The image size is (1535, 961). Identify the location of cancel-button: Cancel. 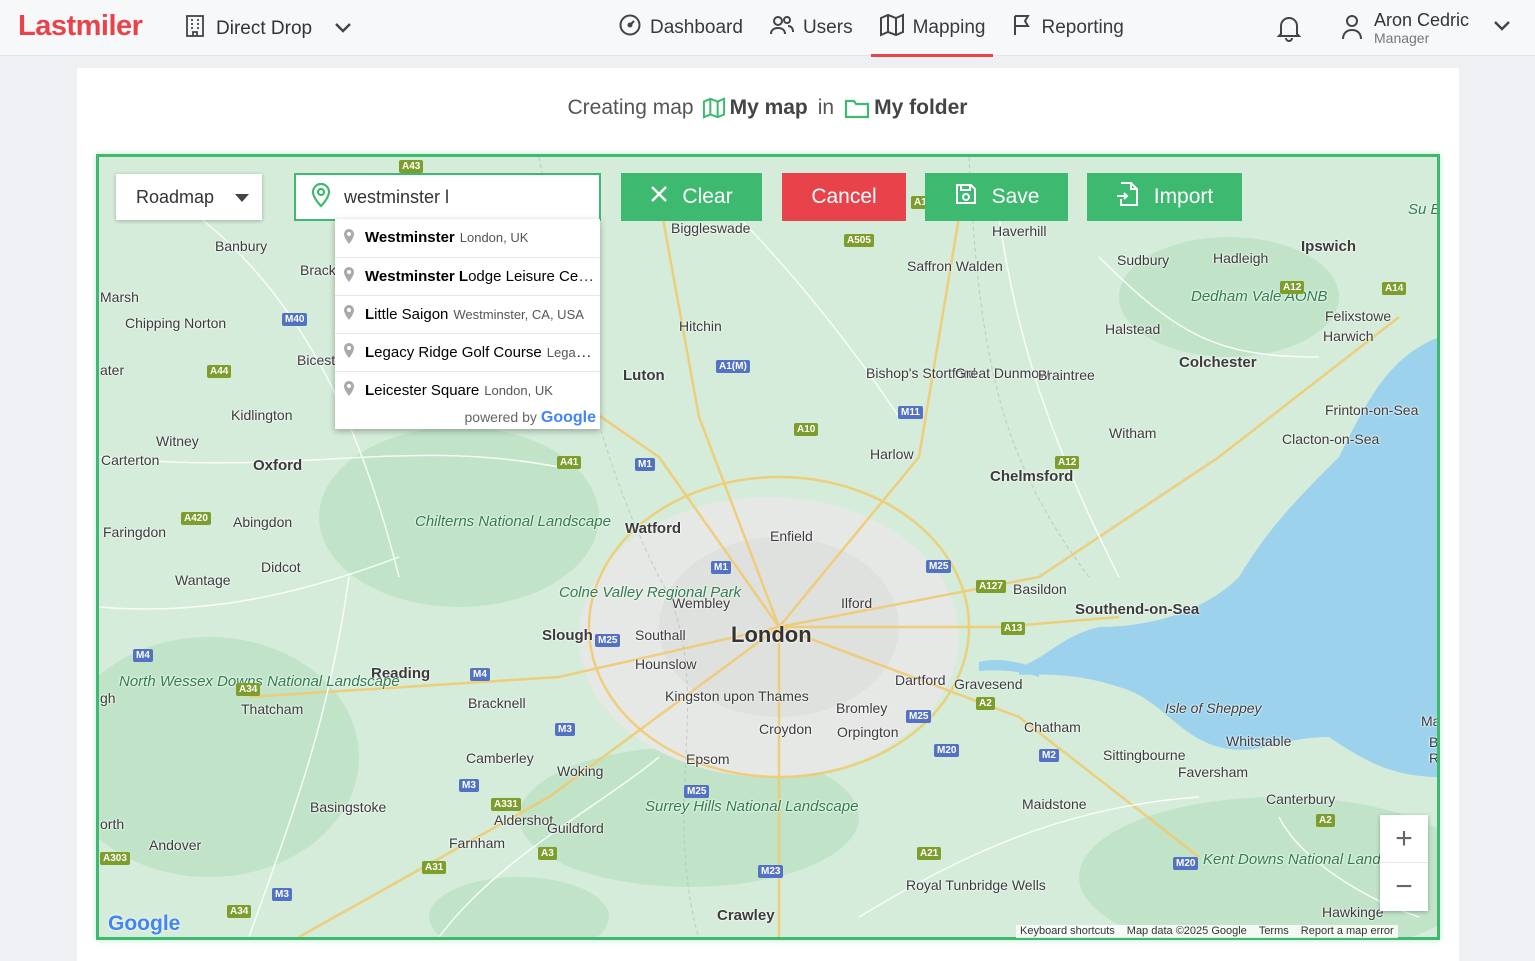
(844, 197).